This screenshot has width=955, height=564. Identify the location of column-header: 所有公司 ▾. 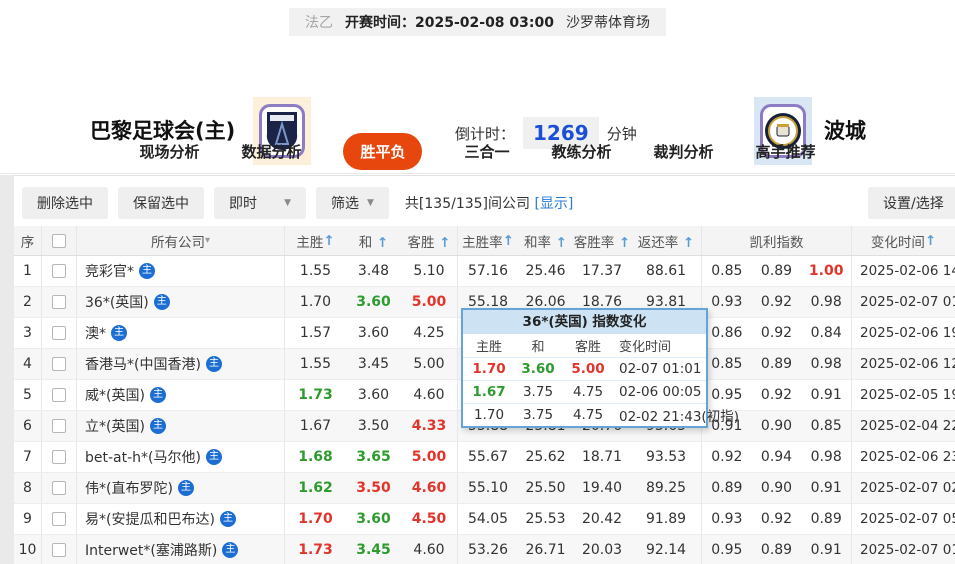
(180, 240).